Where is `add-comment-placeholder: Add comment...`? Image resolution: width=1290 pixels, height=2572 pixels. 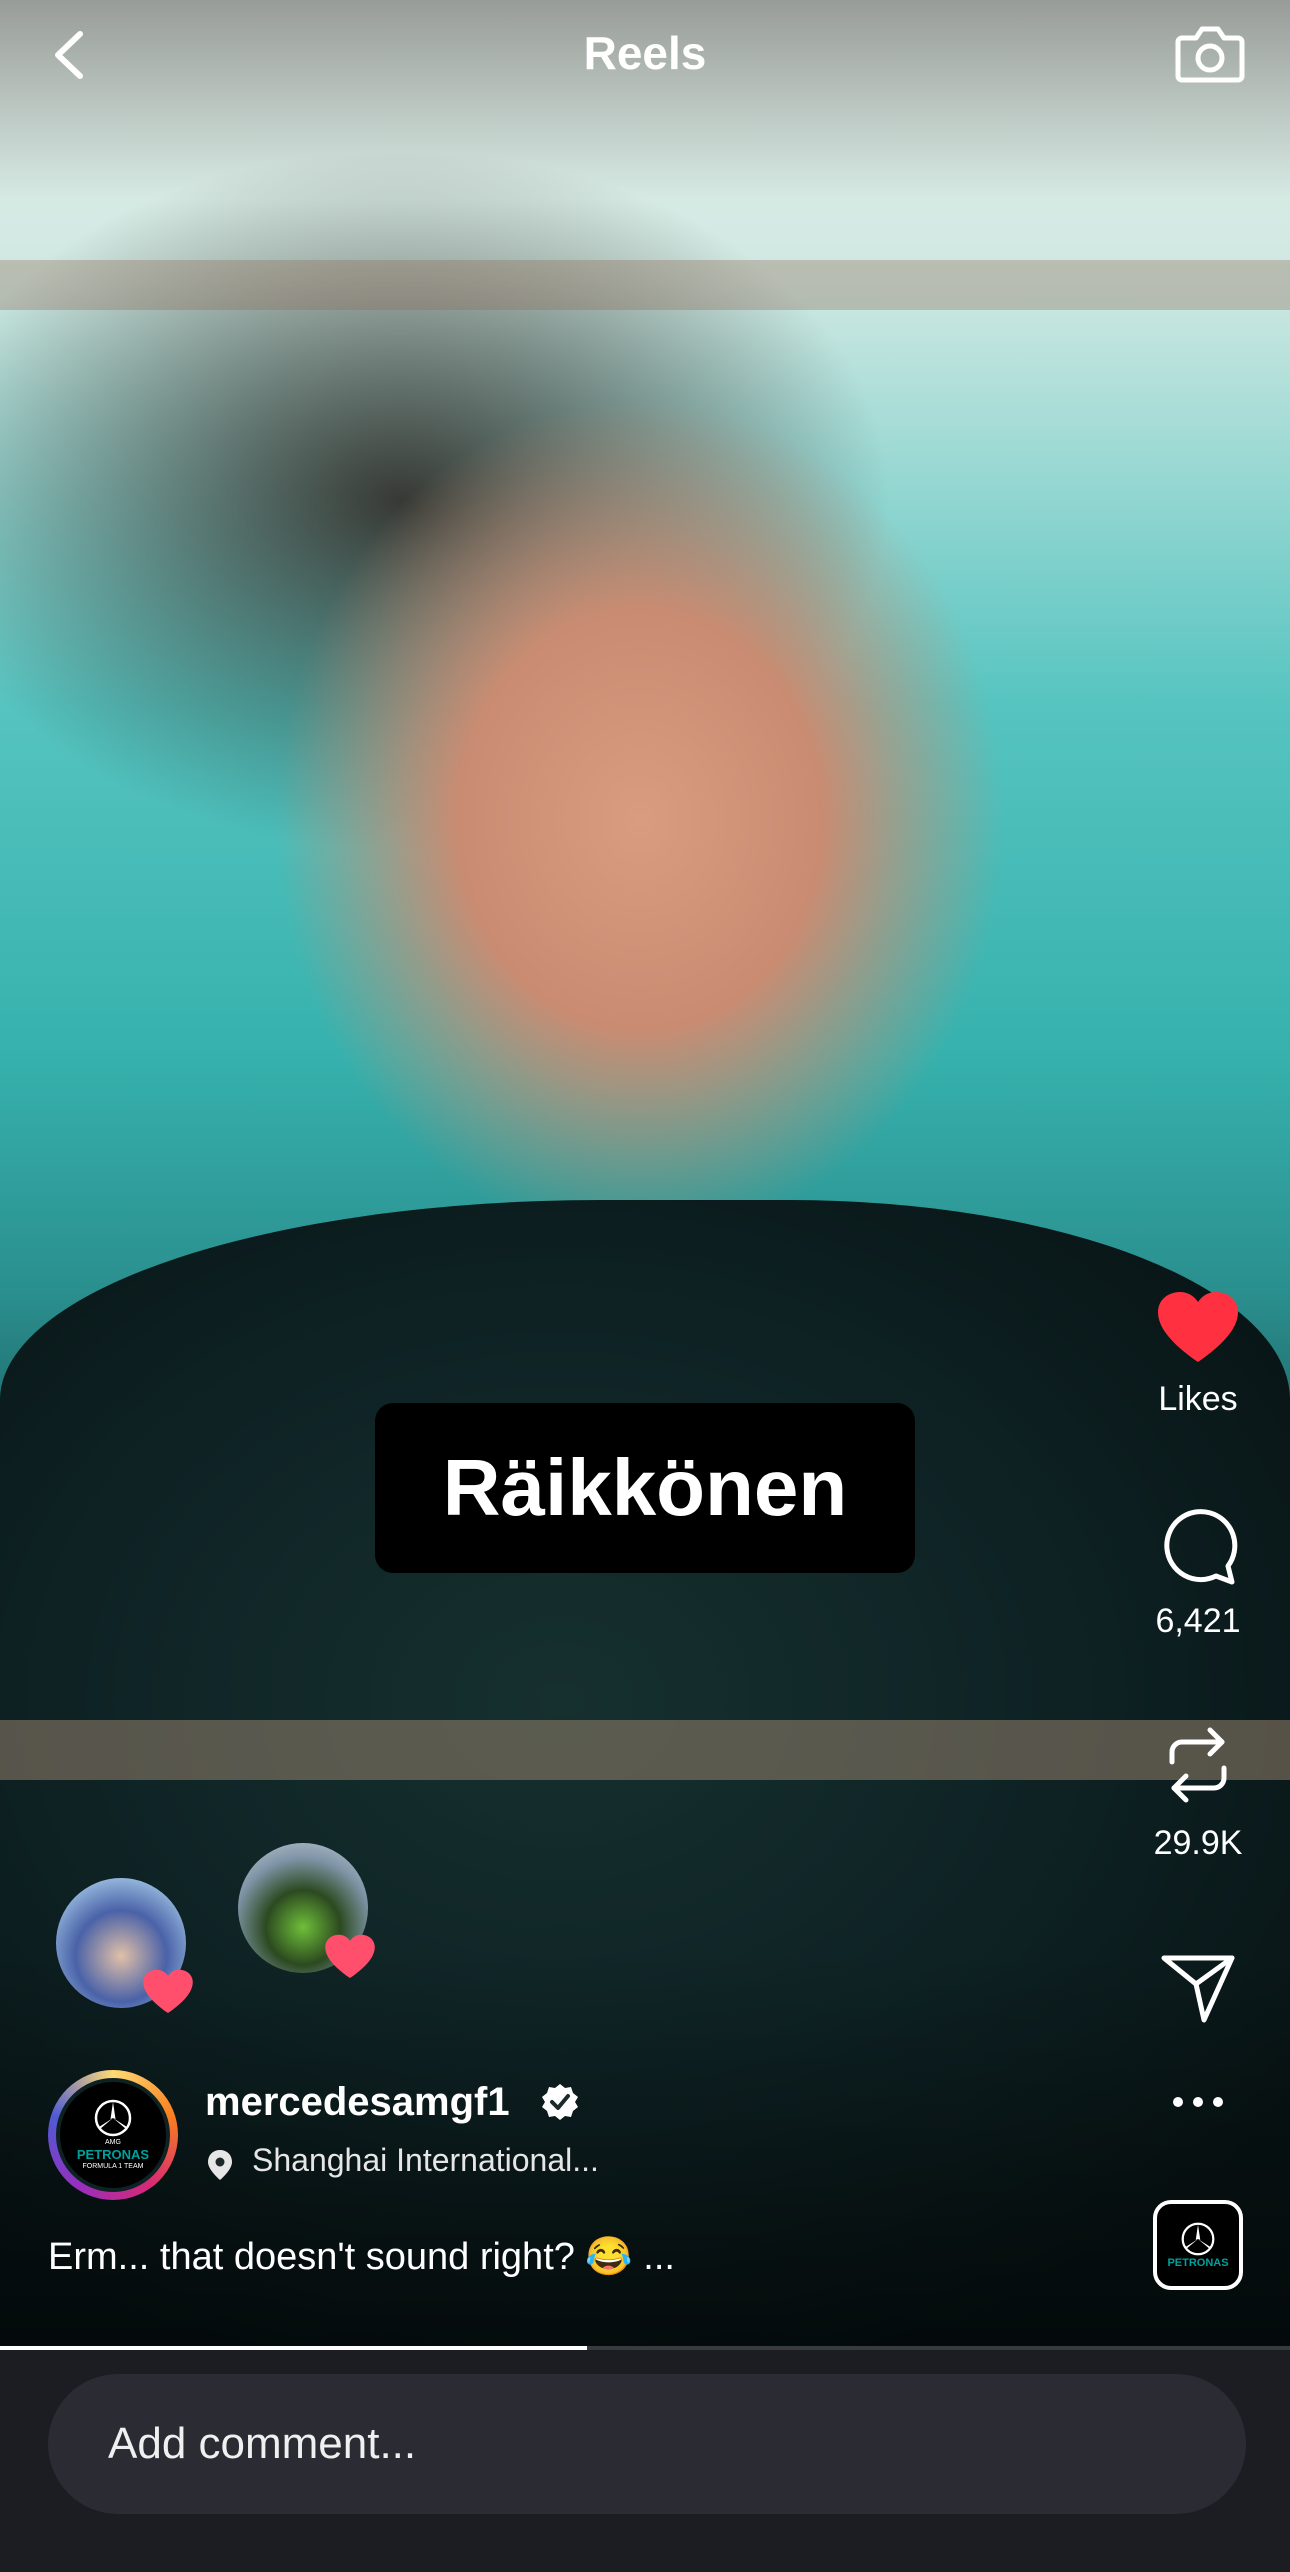 add-comment-placeholder: Add comment... is located at coordinates (262, 2443).